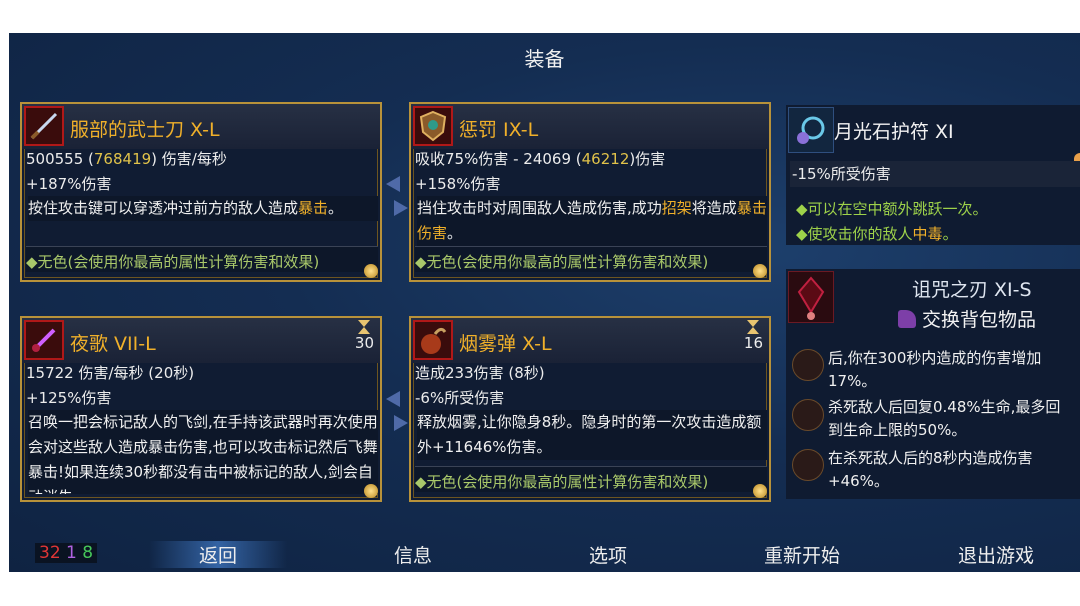 The image size is (1080, 606). Describe the element at coordinates (364, 343) in the screenshot. I see `cooldown-seconds: 30` at that location.